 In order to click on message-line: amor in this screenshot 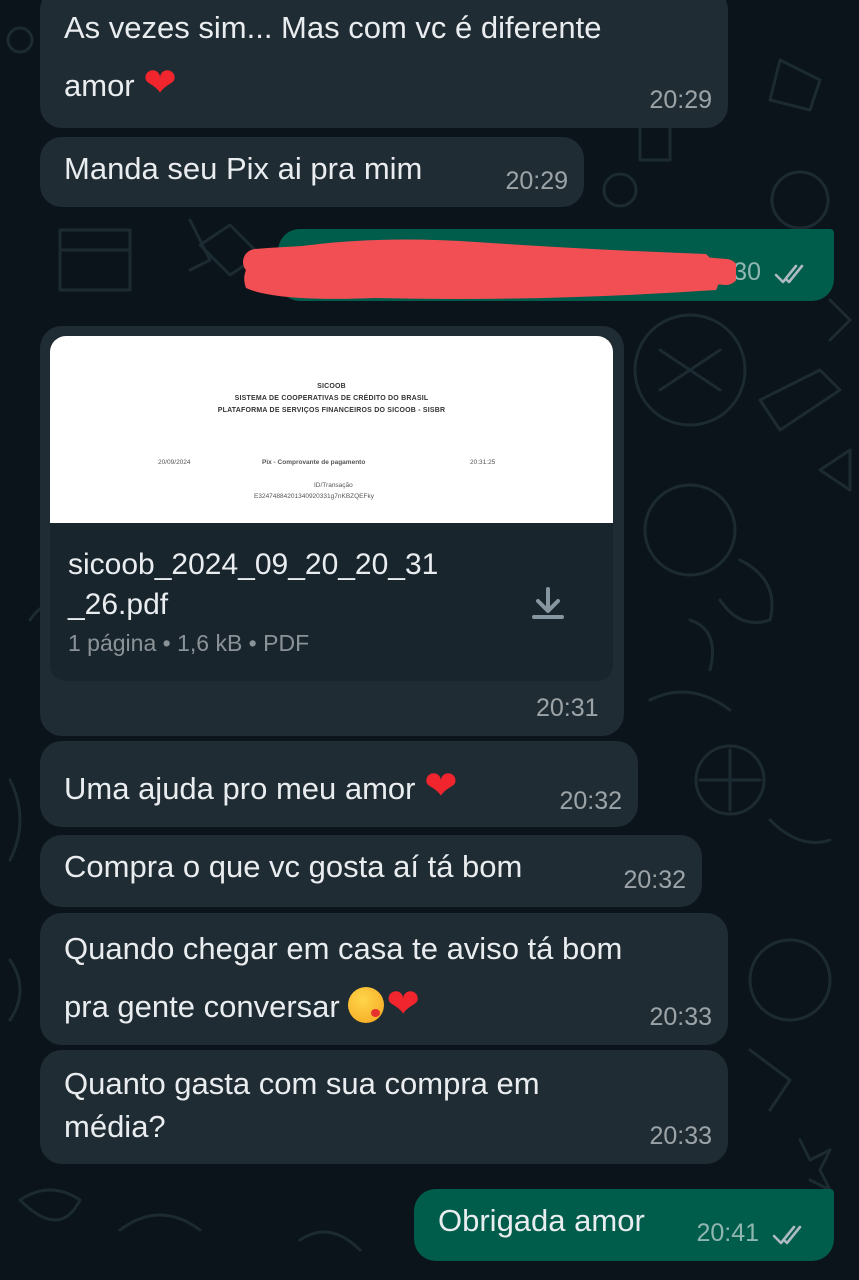, I will do `click(99, 86)`.